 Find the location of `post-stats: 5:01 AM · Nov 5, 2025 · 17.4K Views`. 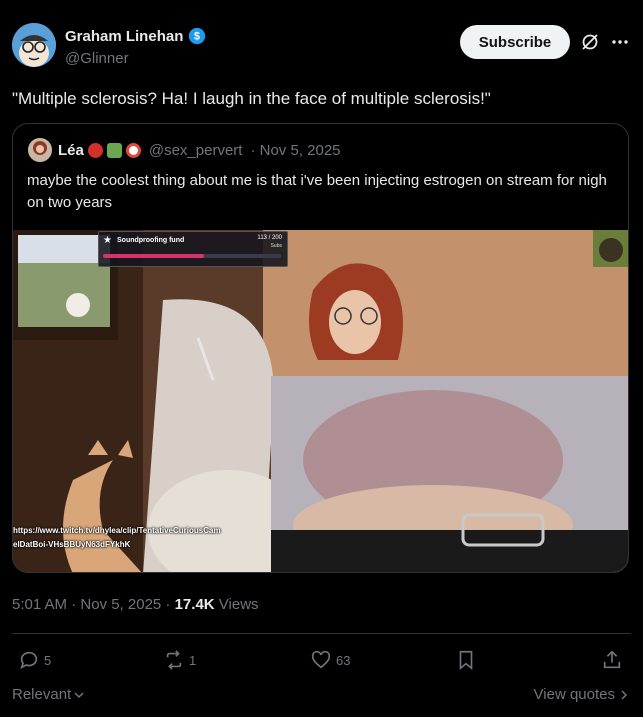

post-stats: 5:01 AM · Nov 5, 2025 · 17.4K Views is located at coordinates (135, 604).